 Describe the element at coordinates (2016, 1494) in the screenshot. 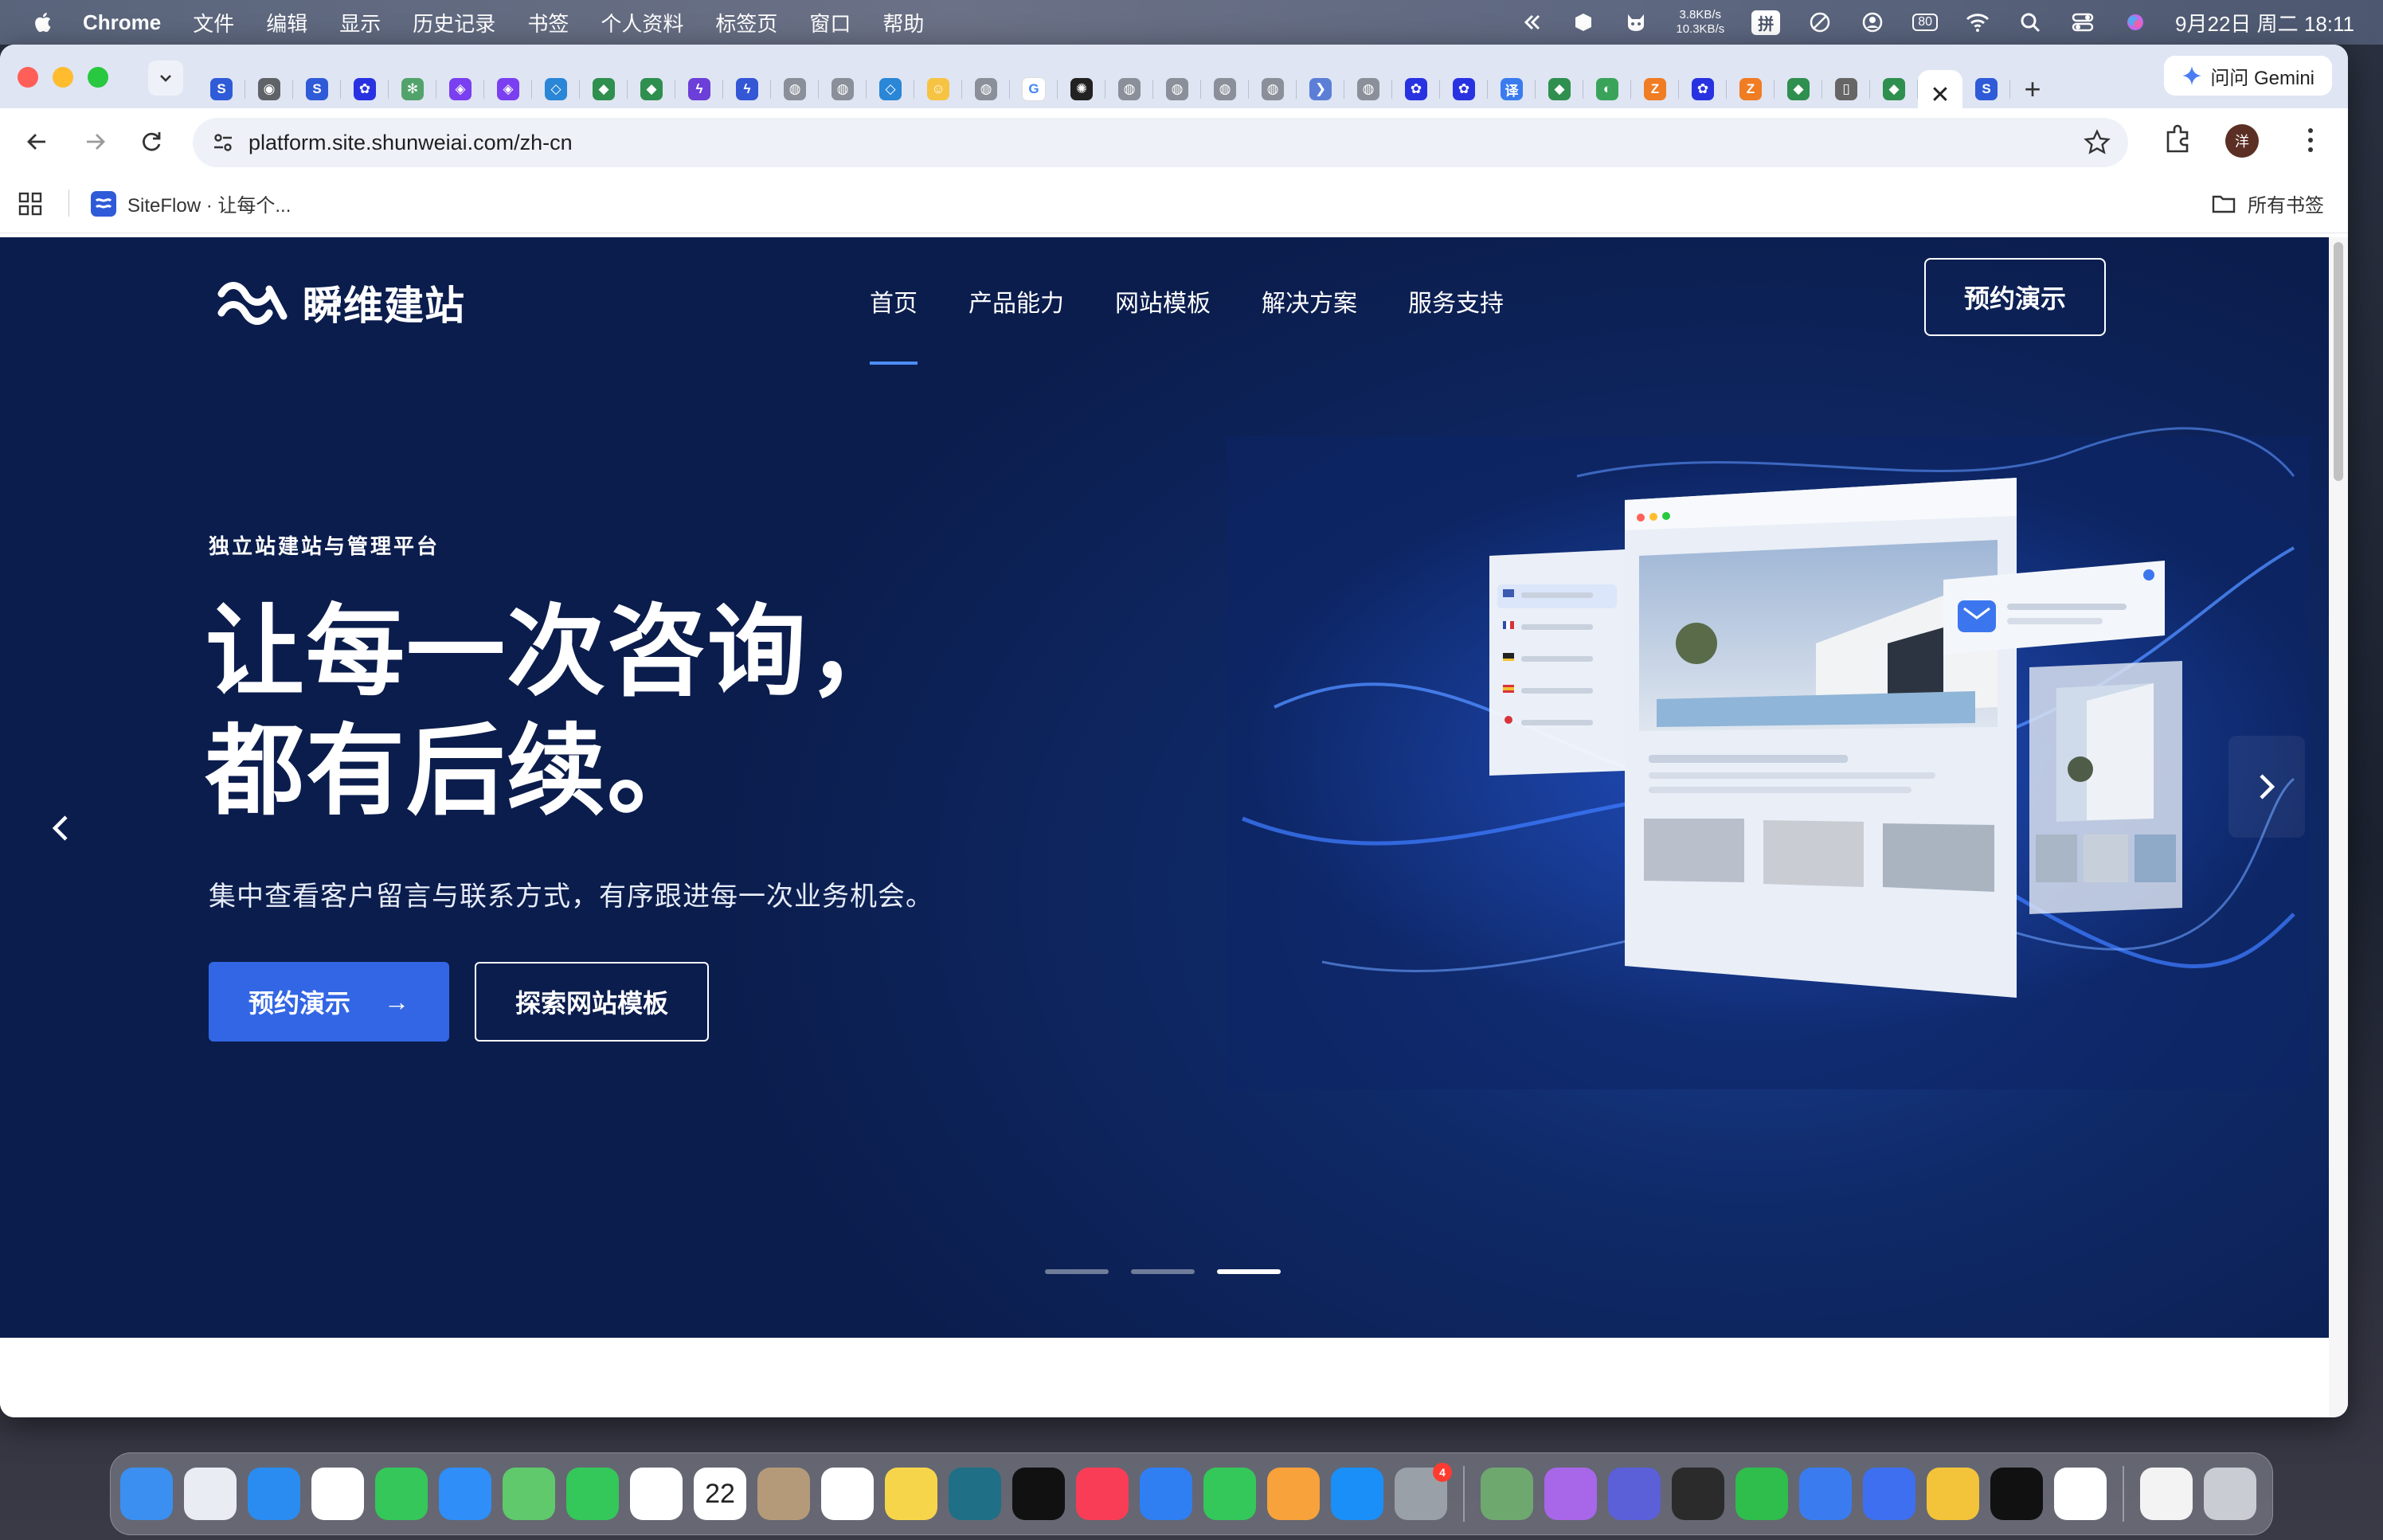

I see `intellij-icon` at that location.